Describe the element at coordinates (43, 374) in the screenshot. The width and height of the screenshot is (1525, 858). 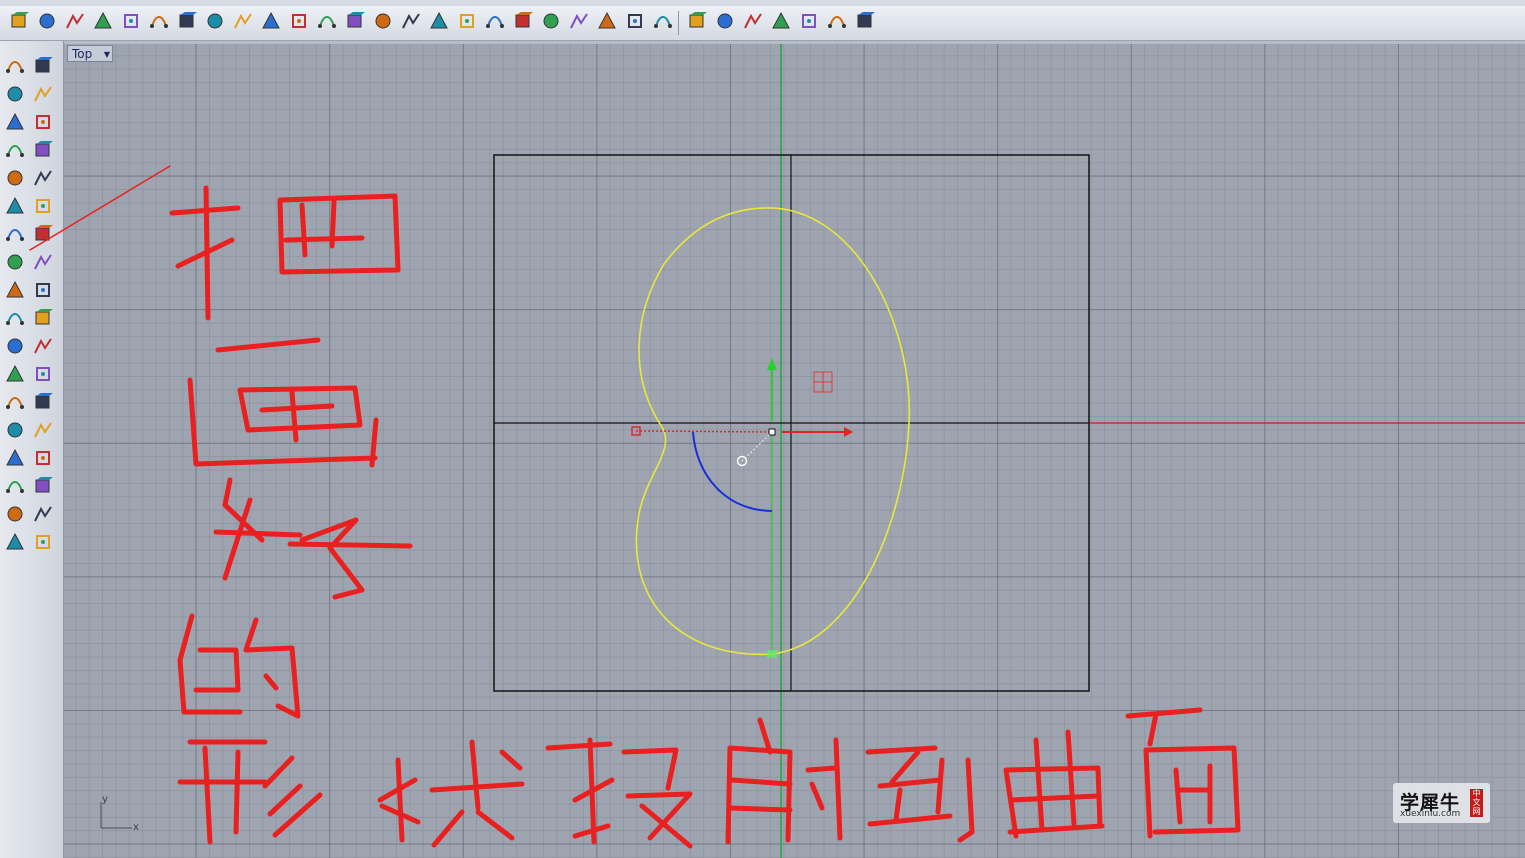
I see `rebuild-icon` at that location.